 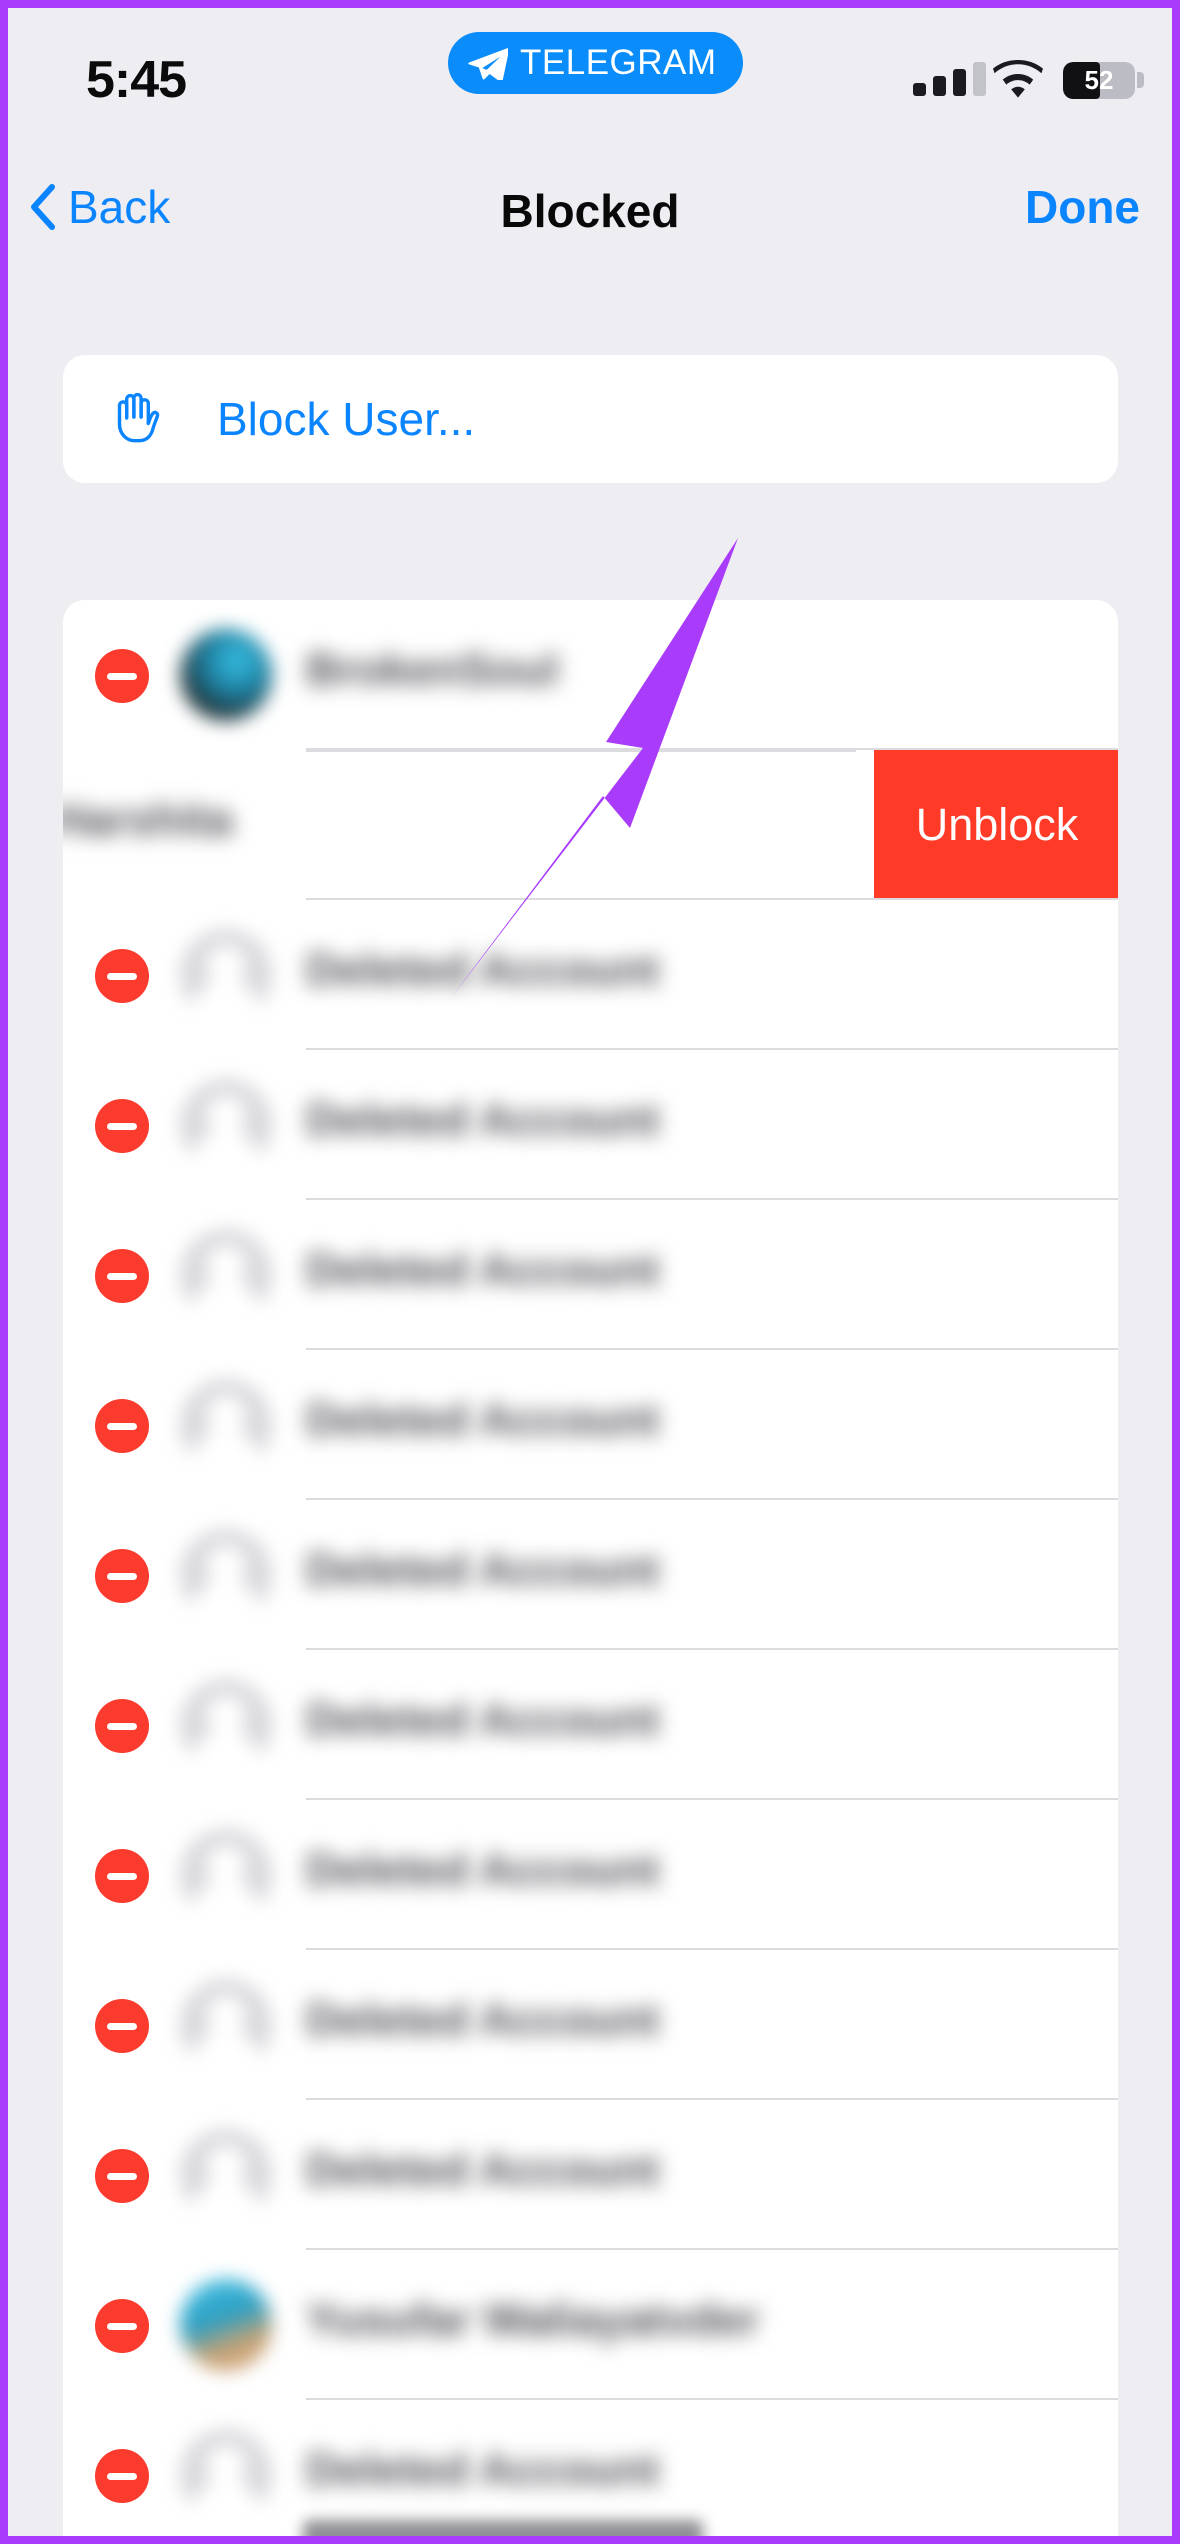 I want to click on telegram-plane-icon, so click(x=488, y=64).